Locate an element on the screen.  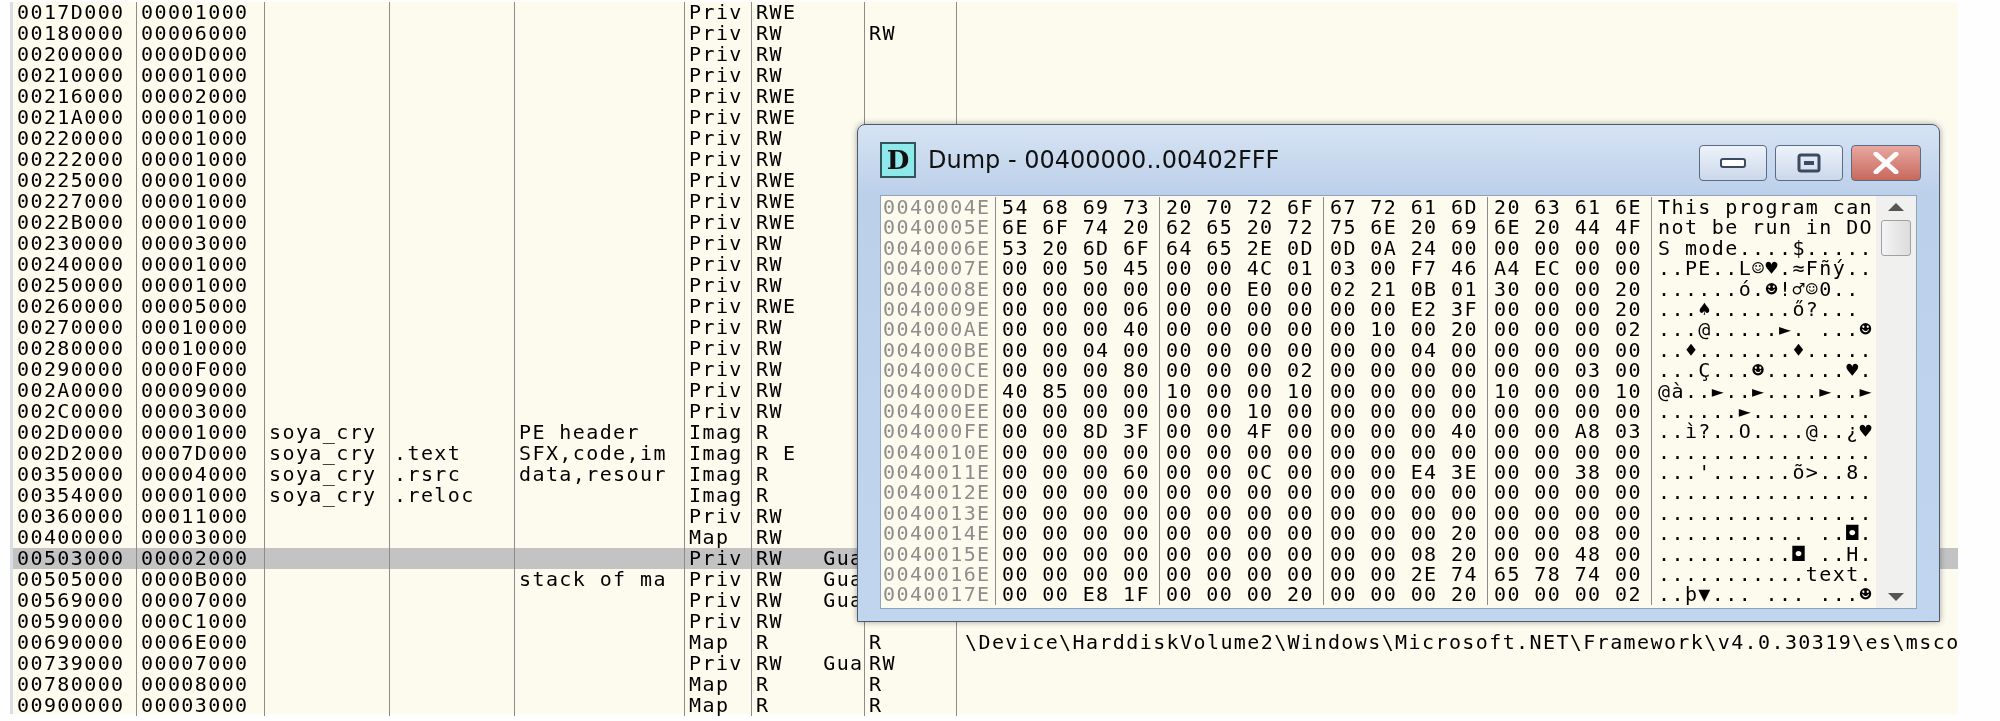
table-cell: \Device\HarddiskVolume2\Windows\Microsoft.NET\Framework\v4.0.30319\es\msco is located at coordinates (1462, 642).